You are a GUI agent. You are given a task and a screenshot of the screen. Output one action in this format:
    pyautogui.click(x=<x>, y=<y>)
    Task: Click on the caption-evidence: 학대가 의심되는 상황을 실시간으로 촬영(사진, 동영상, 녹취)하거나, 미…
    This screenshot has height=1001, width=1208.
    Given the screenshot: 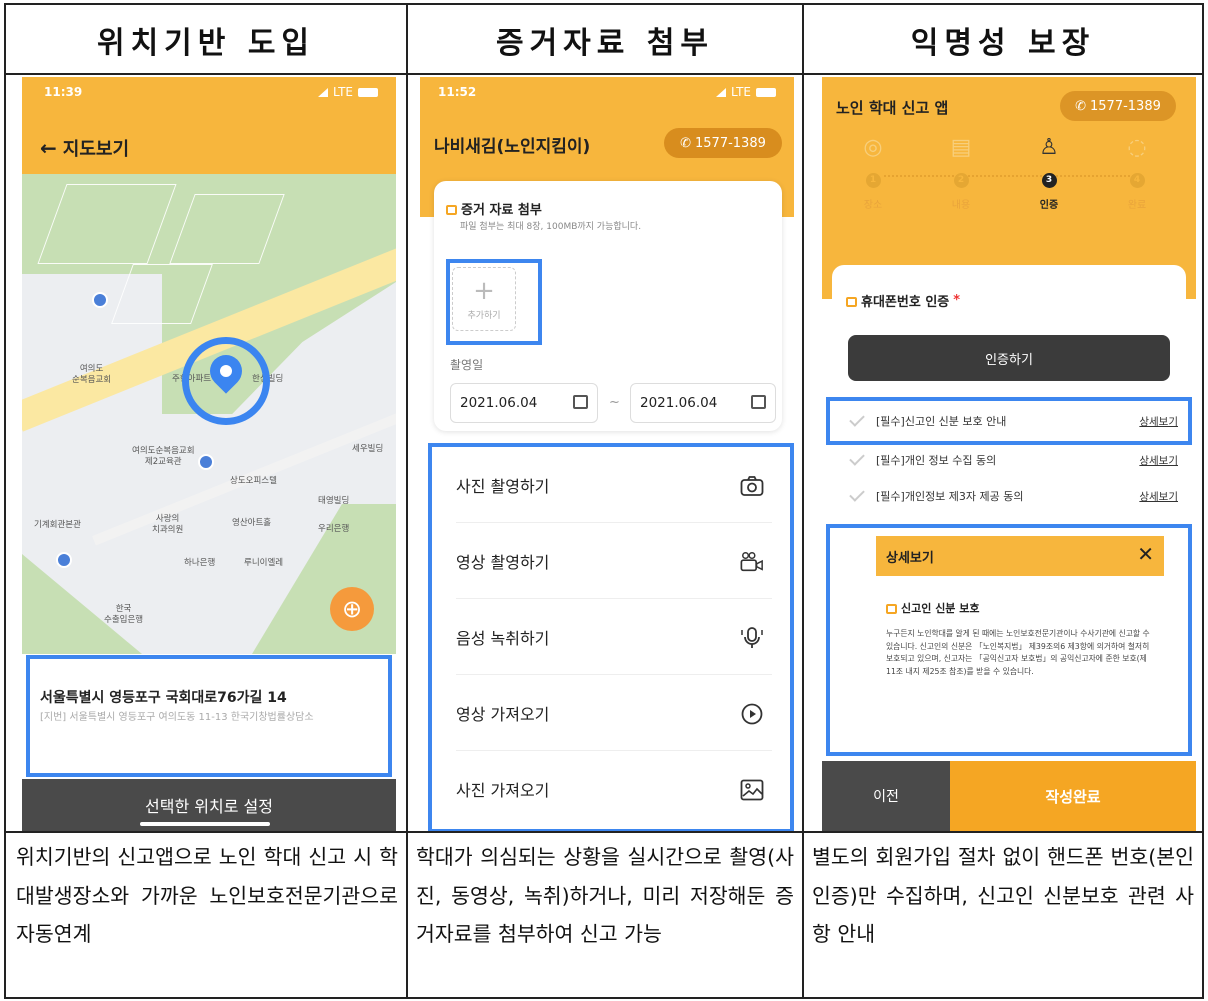 What is the action you would take?
    pyautogui.click(x=605, y=895)
    